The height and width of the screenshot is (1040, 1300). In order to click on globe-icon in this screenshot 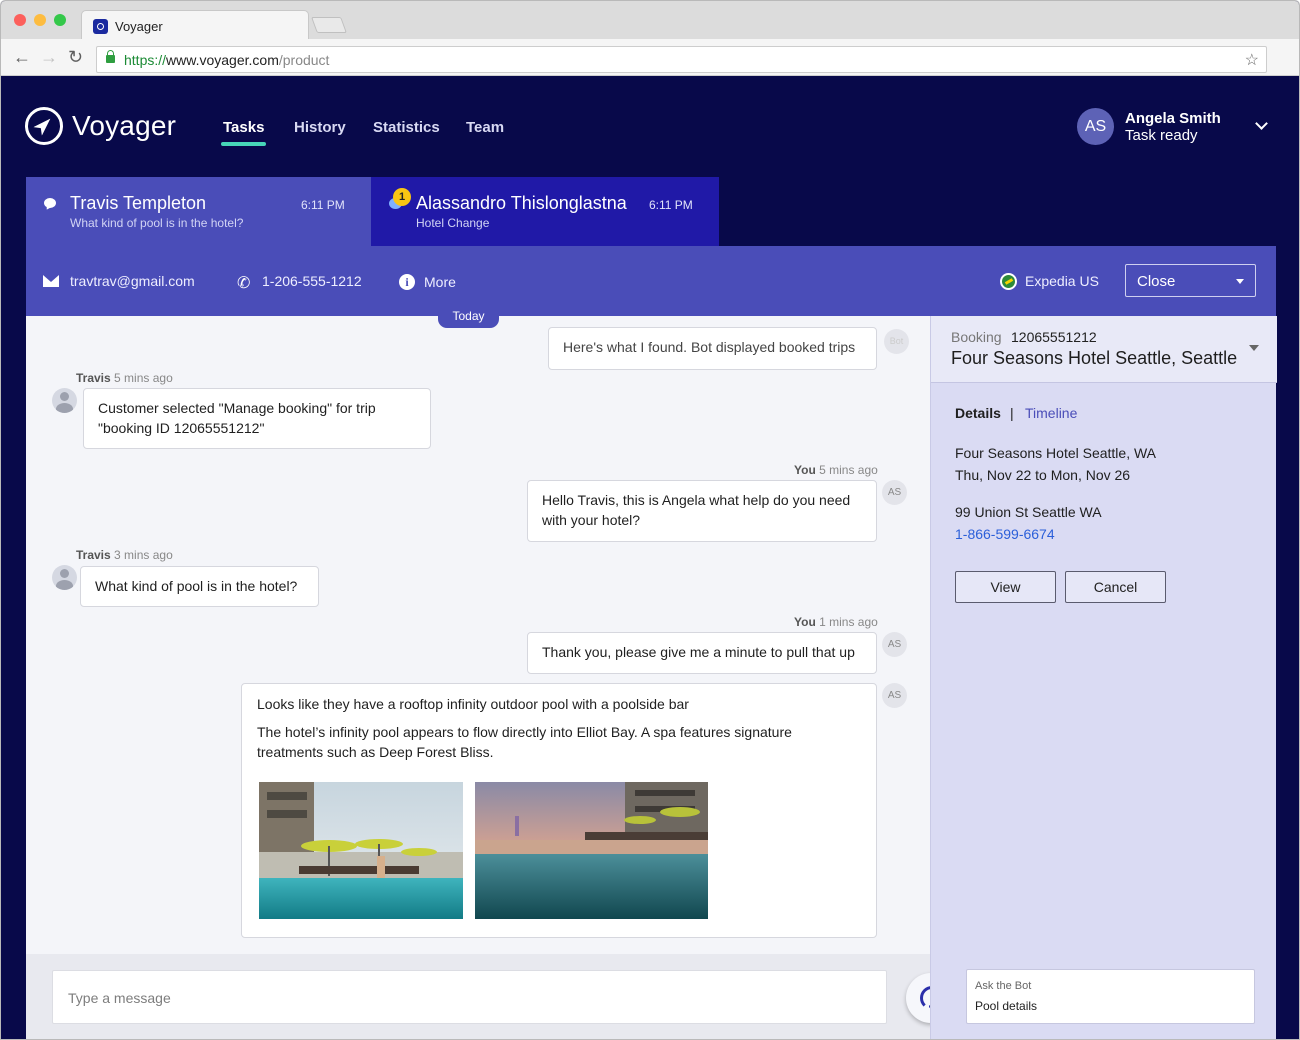, I will do `click(1008, 281)`.